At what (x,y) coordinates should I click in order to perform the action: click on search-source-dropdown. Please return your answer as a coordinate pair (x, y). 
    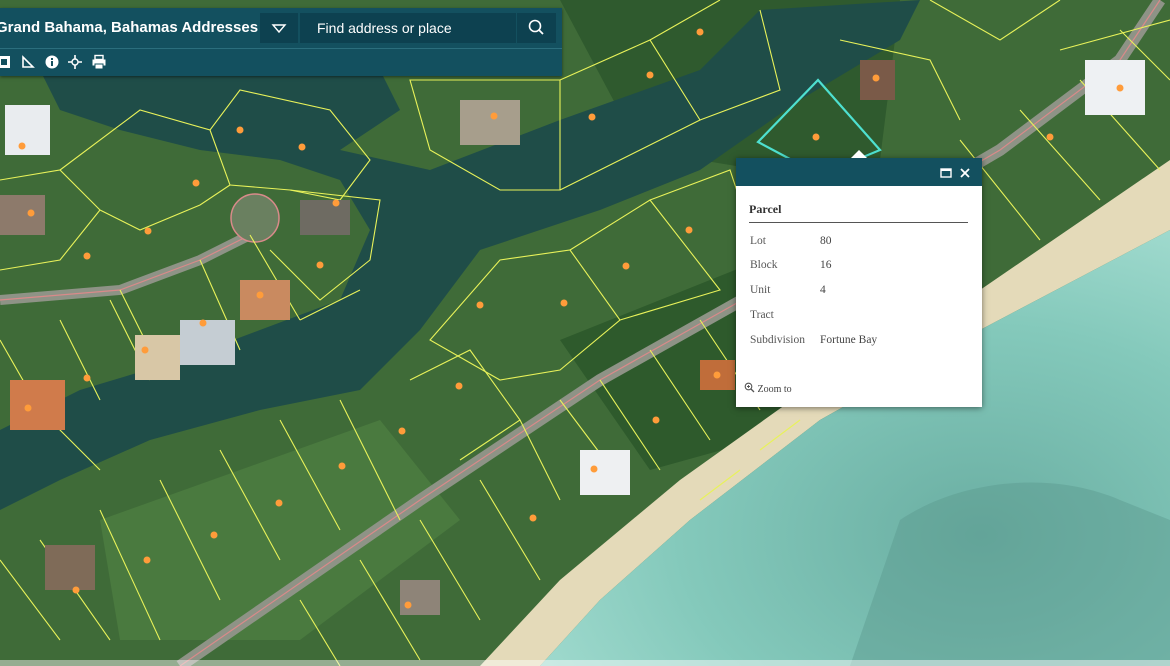
    Looking at the image, I should click on (279, 28).